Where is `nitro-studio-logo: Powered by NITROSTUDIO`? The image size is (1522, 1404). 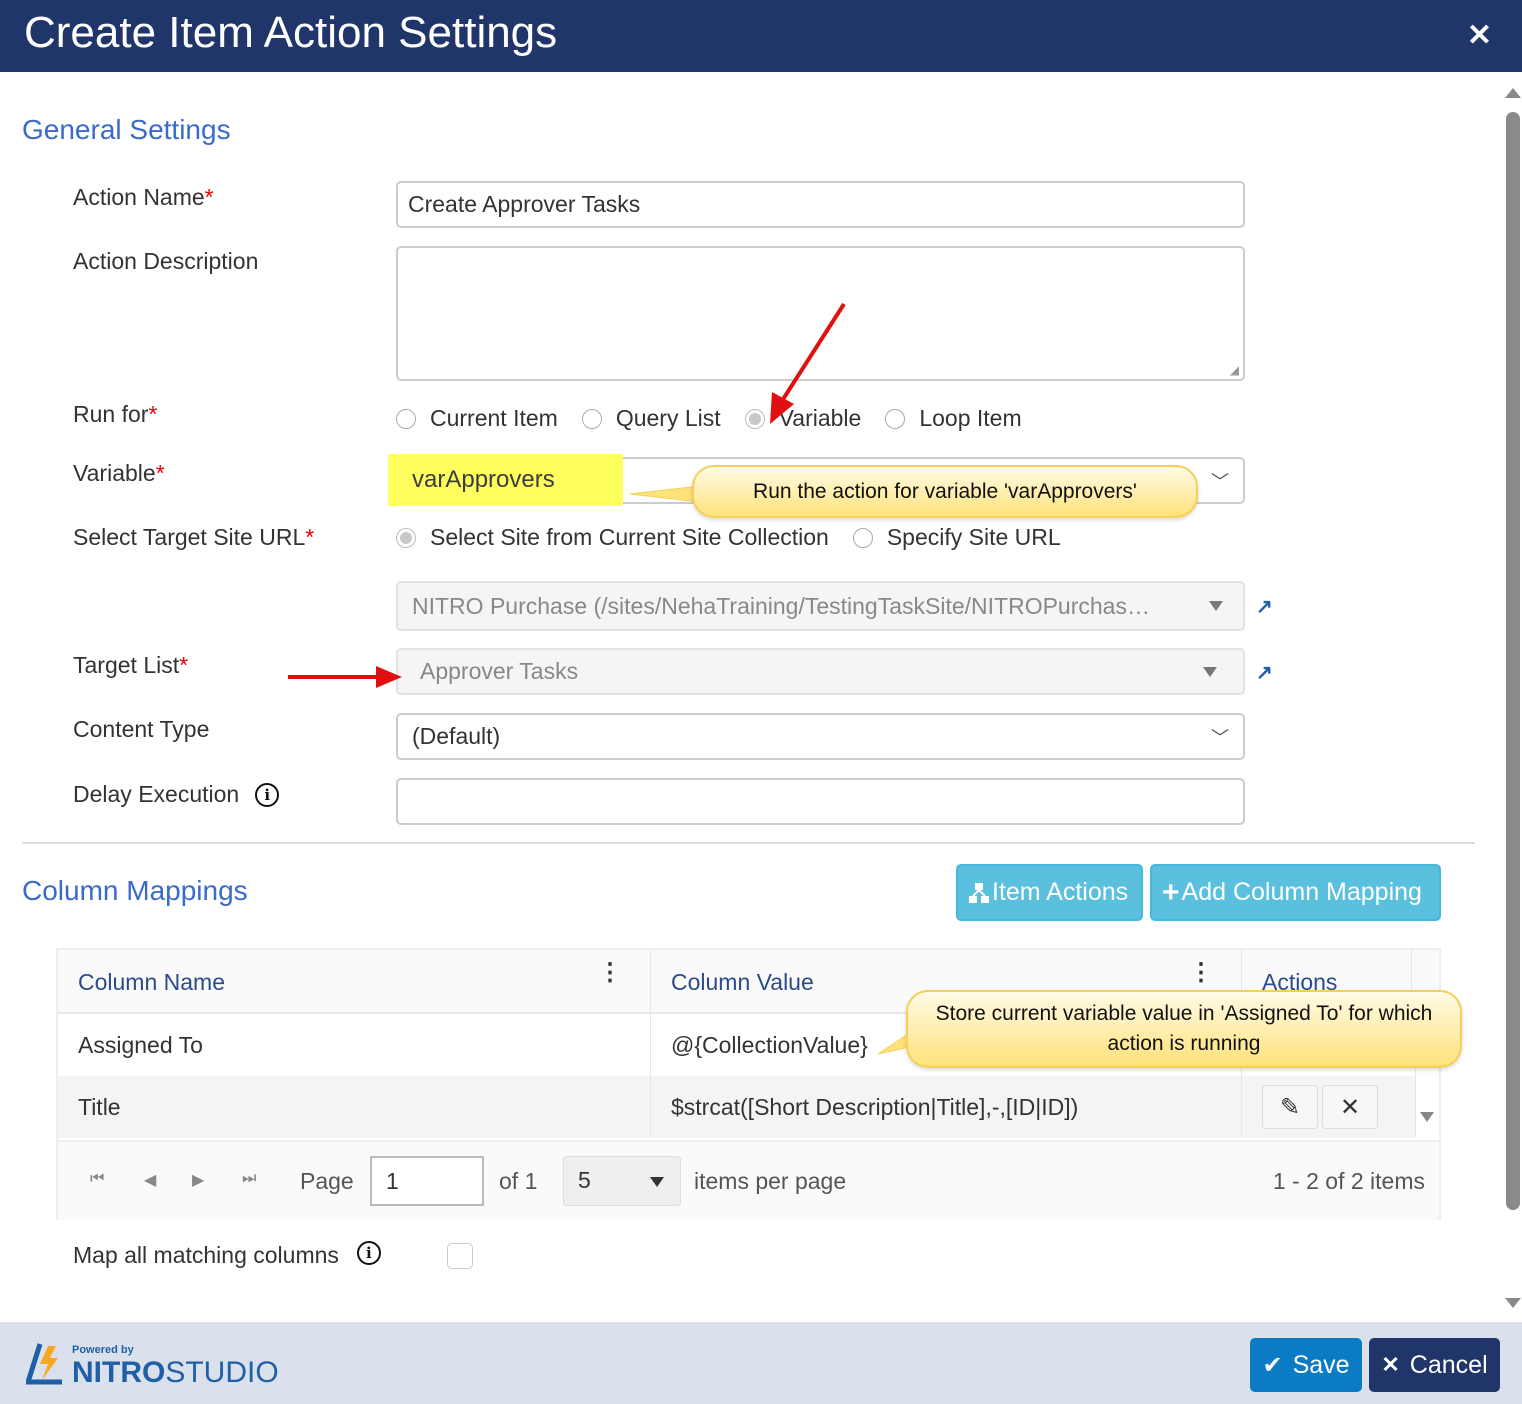 nitro-studio-logo: Powered by NITROSTUDIO is located at coordinates (152, 1364).